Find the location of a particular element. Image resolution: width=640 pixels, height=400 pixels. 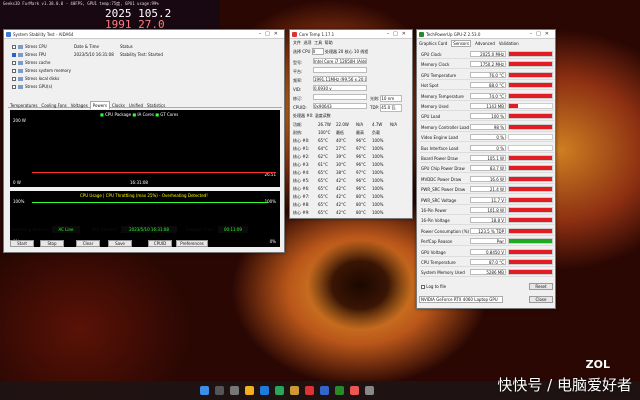

stress-option: Stress cache is located at coordinates (31, 62).